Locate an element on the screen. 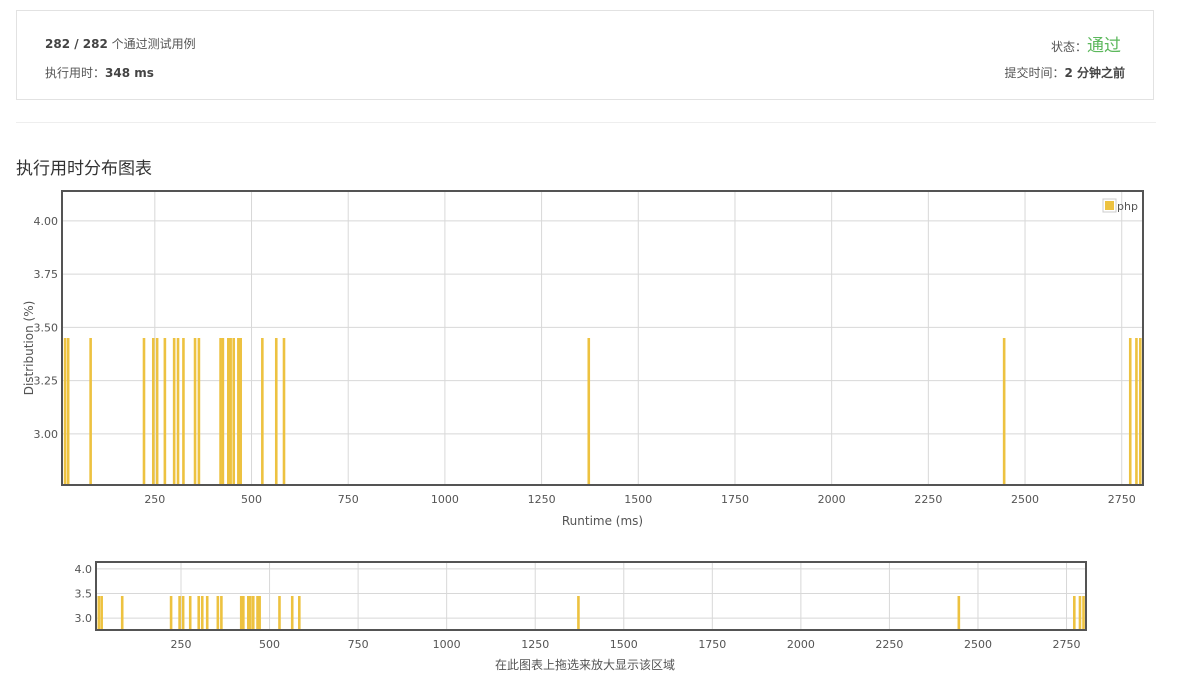  y-tick-label: 3.50 is located at coordinates (46, 327).